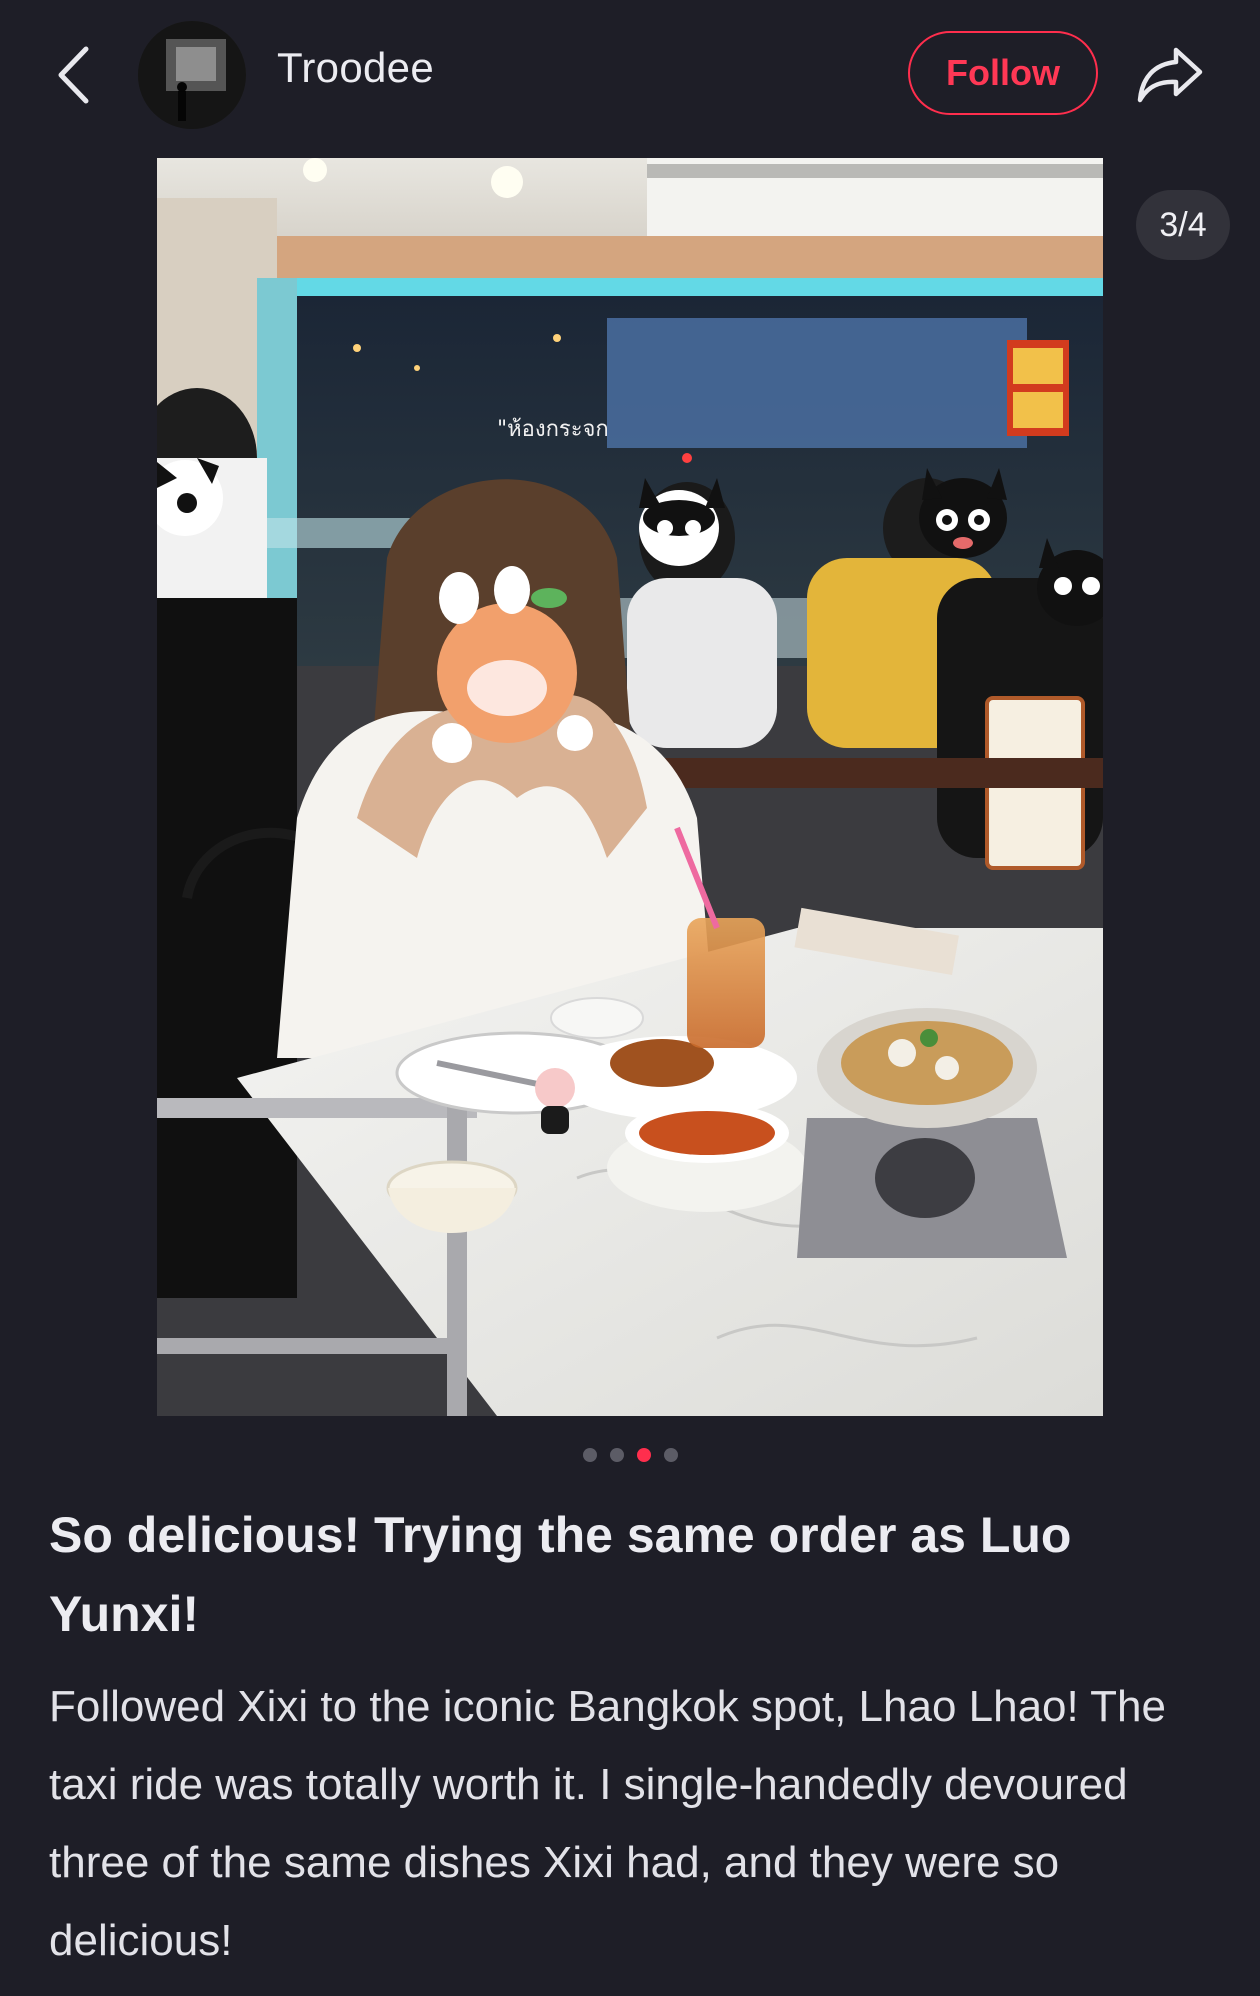 This screenshot has height=1996, width=1260. Describe the element at coordinates (630, 75) in the screenshot. I see `post-header: Troodee Follow` at that location.